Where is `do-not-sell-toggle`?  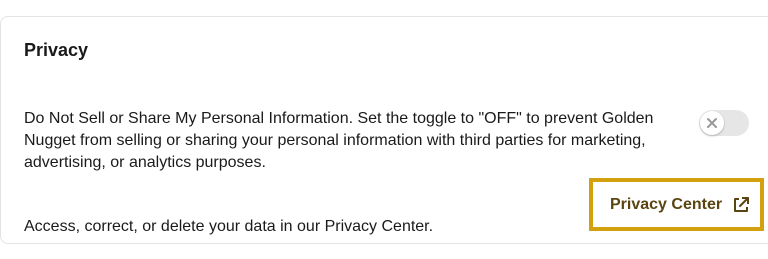
do-not-sell-toggle is located at coordinates (724, 123).